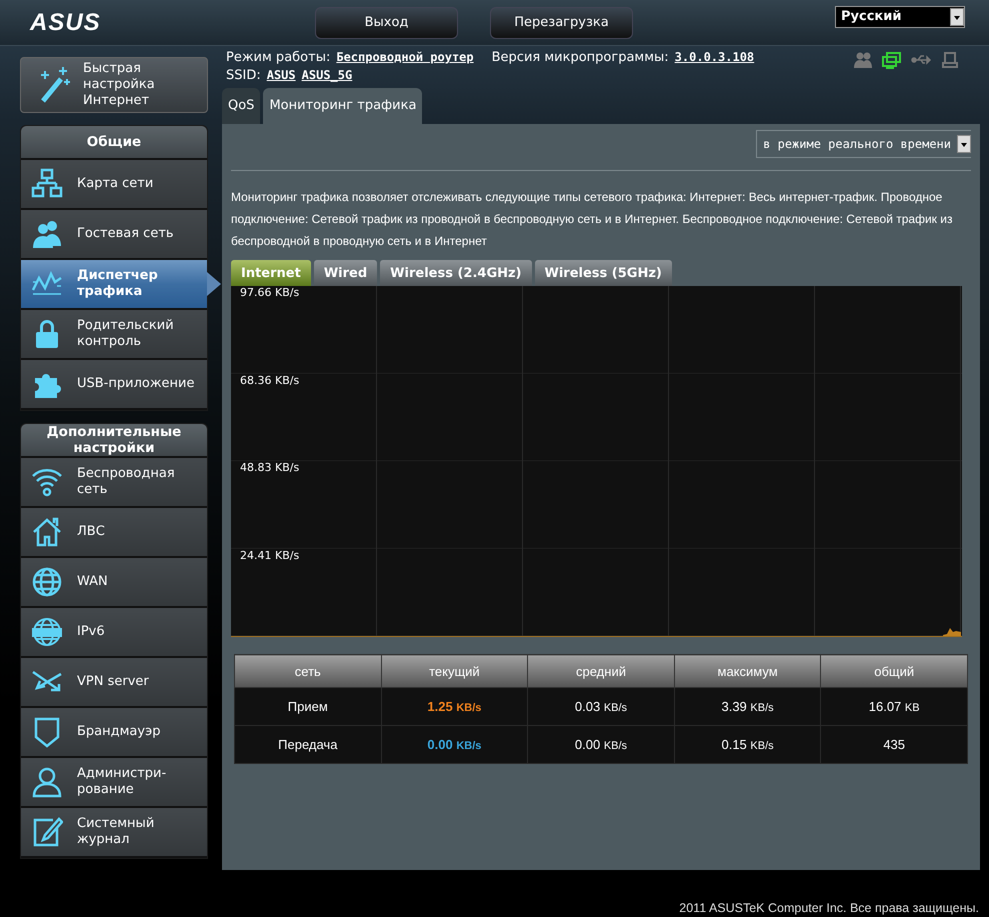 The width and height of the screenshot is (989, 917). I want to click on menu-item: Карта сети, so click(114, 185).